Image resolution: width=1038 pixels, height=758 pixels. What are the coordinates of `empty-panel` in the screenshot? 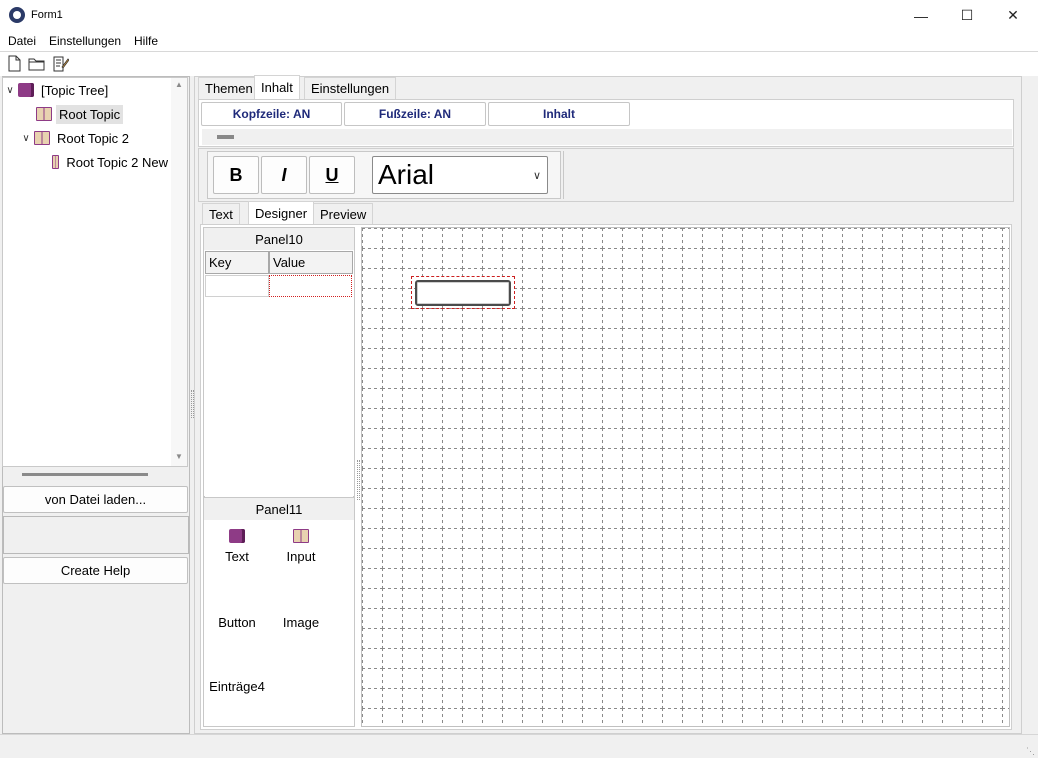 It's located at (96, 535).